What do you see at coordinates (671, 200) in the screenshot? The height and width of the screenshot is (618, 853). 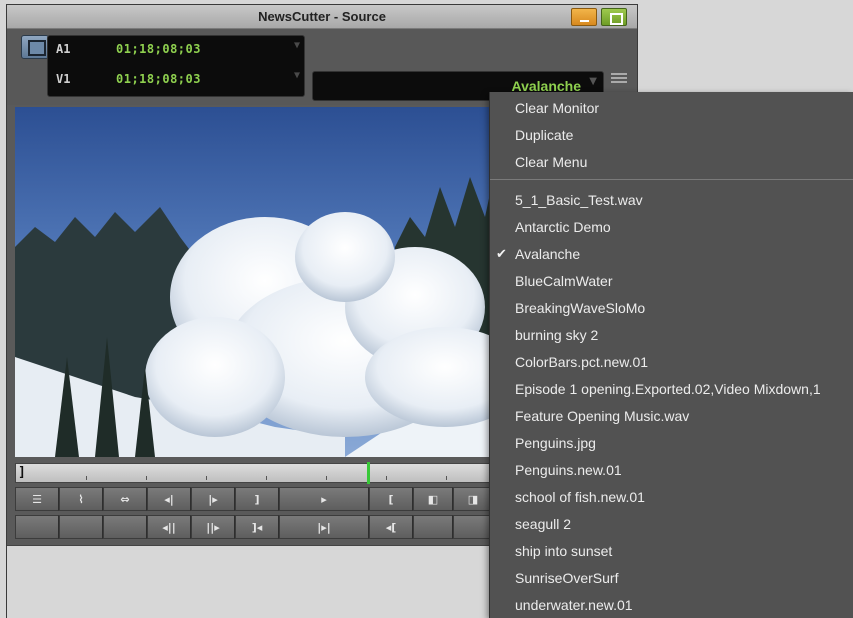 I see `menu-item-clip: 5_1_Basic_Test.wav` at bounding box center [671, 200].